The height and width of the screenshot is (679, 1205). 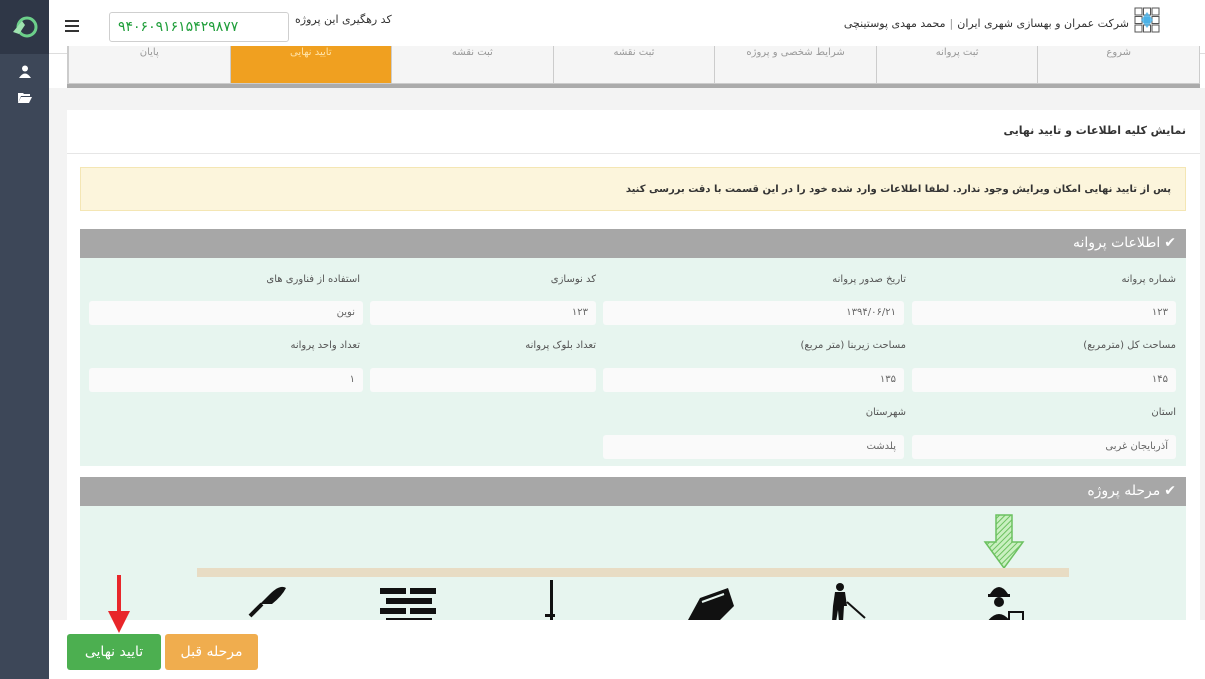 What do you see at coordinates (24, 71) in the screenshot?
I see `user-icon` at bounding box center [24, 71].